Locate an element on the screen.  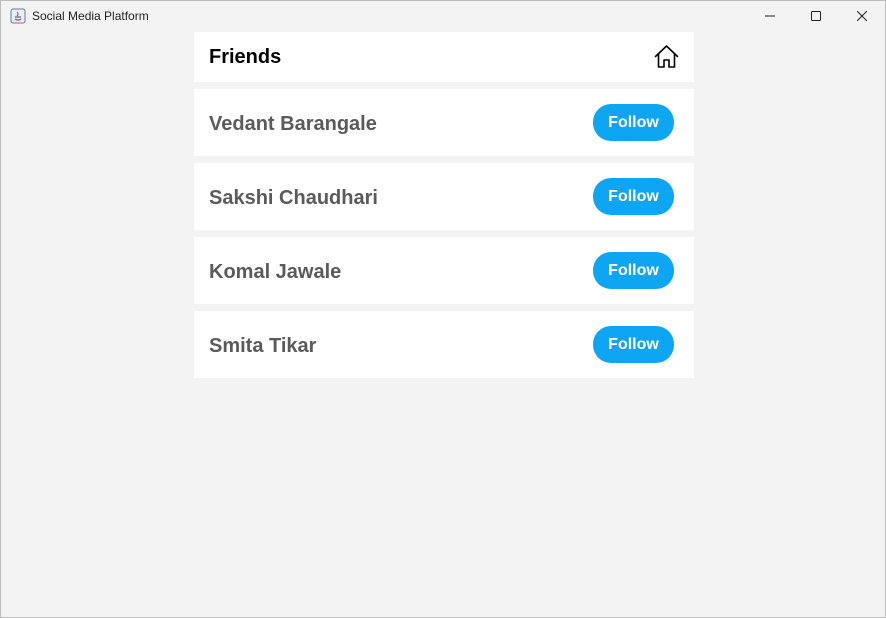
minimize-button is located at coordinates (770, 16).